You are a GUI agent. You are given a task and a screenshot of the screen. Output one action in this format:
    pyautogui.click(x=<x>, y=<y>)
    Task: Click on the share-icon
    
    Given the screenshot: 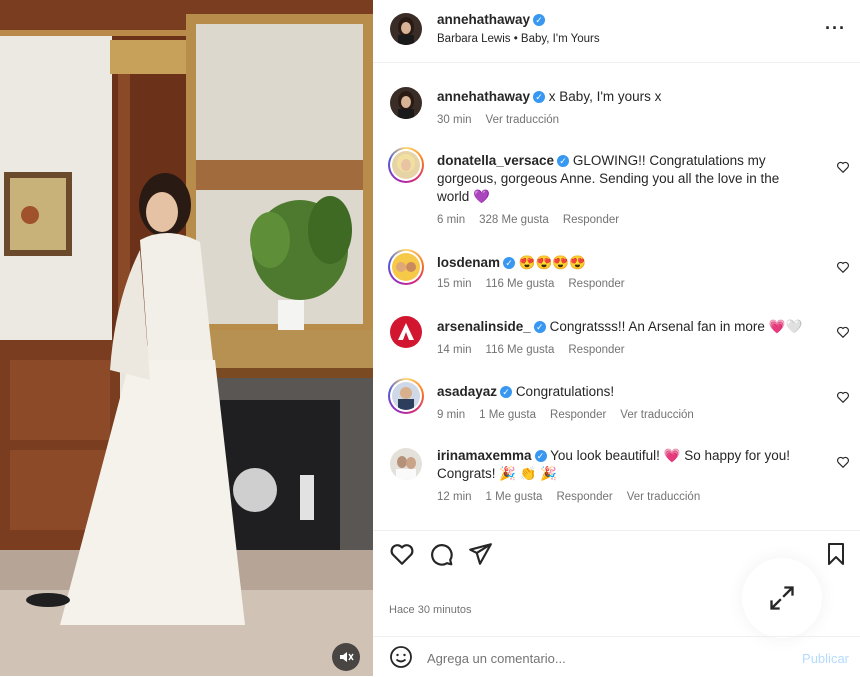 What is the action you would take?
    pyautogui.click(x=480, y=554)
    